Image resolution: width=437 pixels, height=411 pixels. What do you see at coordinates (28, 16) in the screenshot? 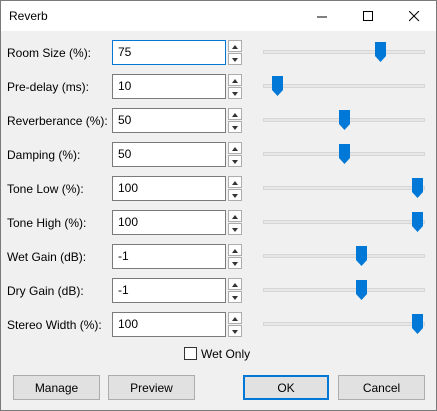
I see `window-title: Reverb` at bounding box center [28, 16].